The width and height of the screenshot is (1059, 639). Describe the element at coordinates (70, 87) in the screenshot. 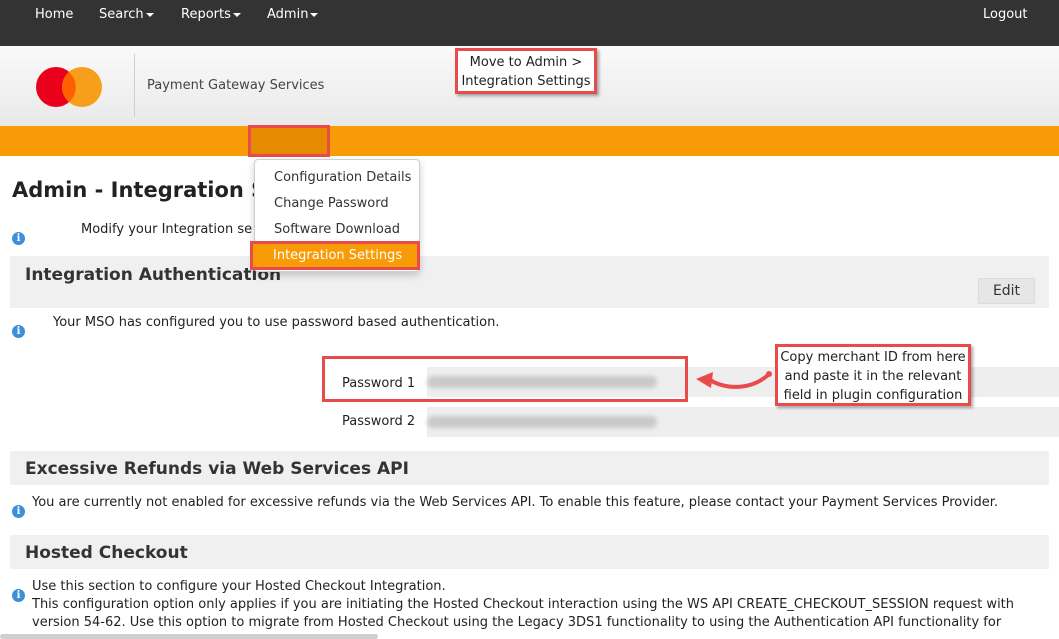

I see `mastercard-logo` at that location.